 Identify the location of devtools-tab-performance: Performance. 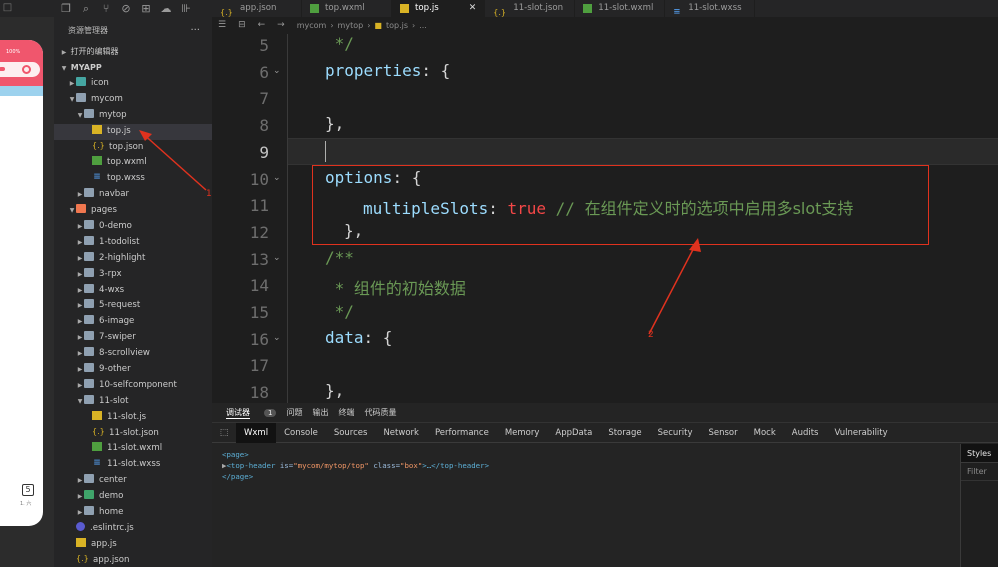
(462, 433).